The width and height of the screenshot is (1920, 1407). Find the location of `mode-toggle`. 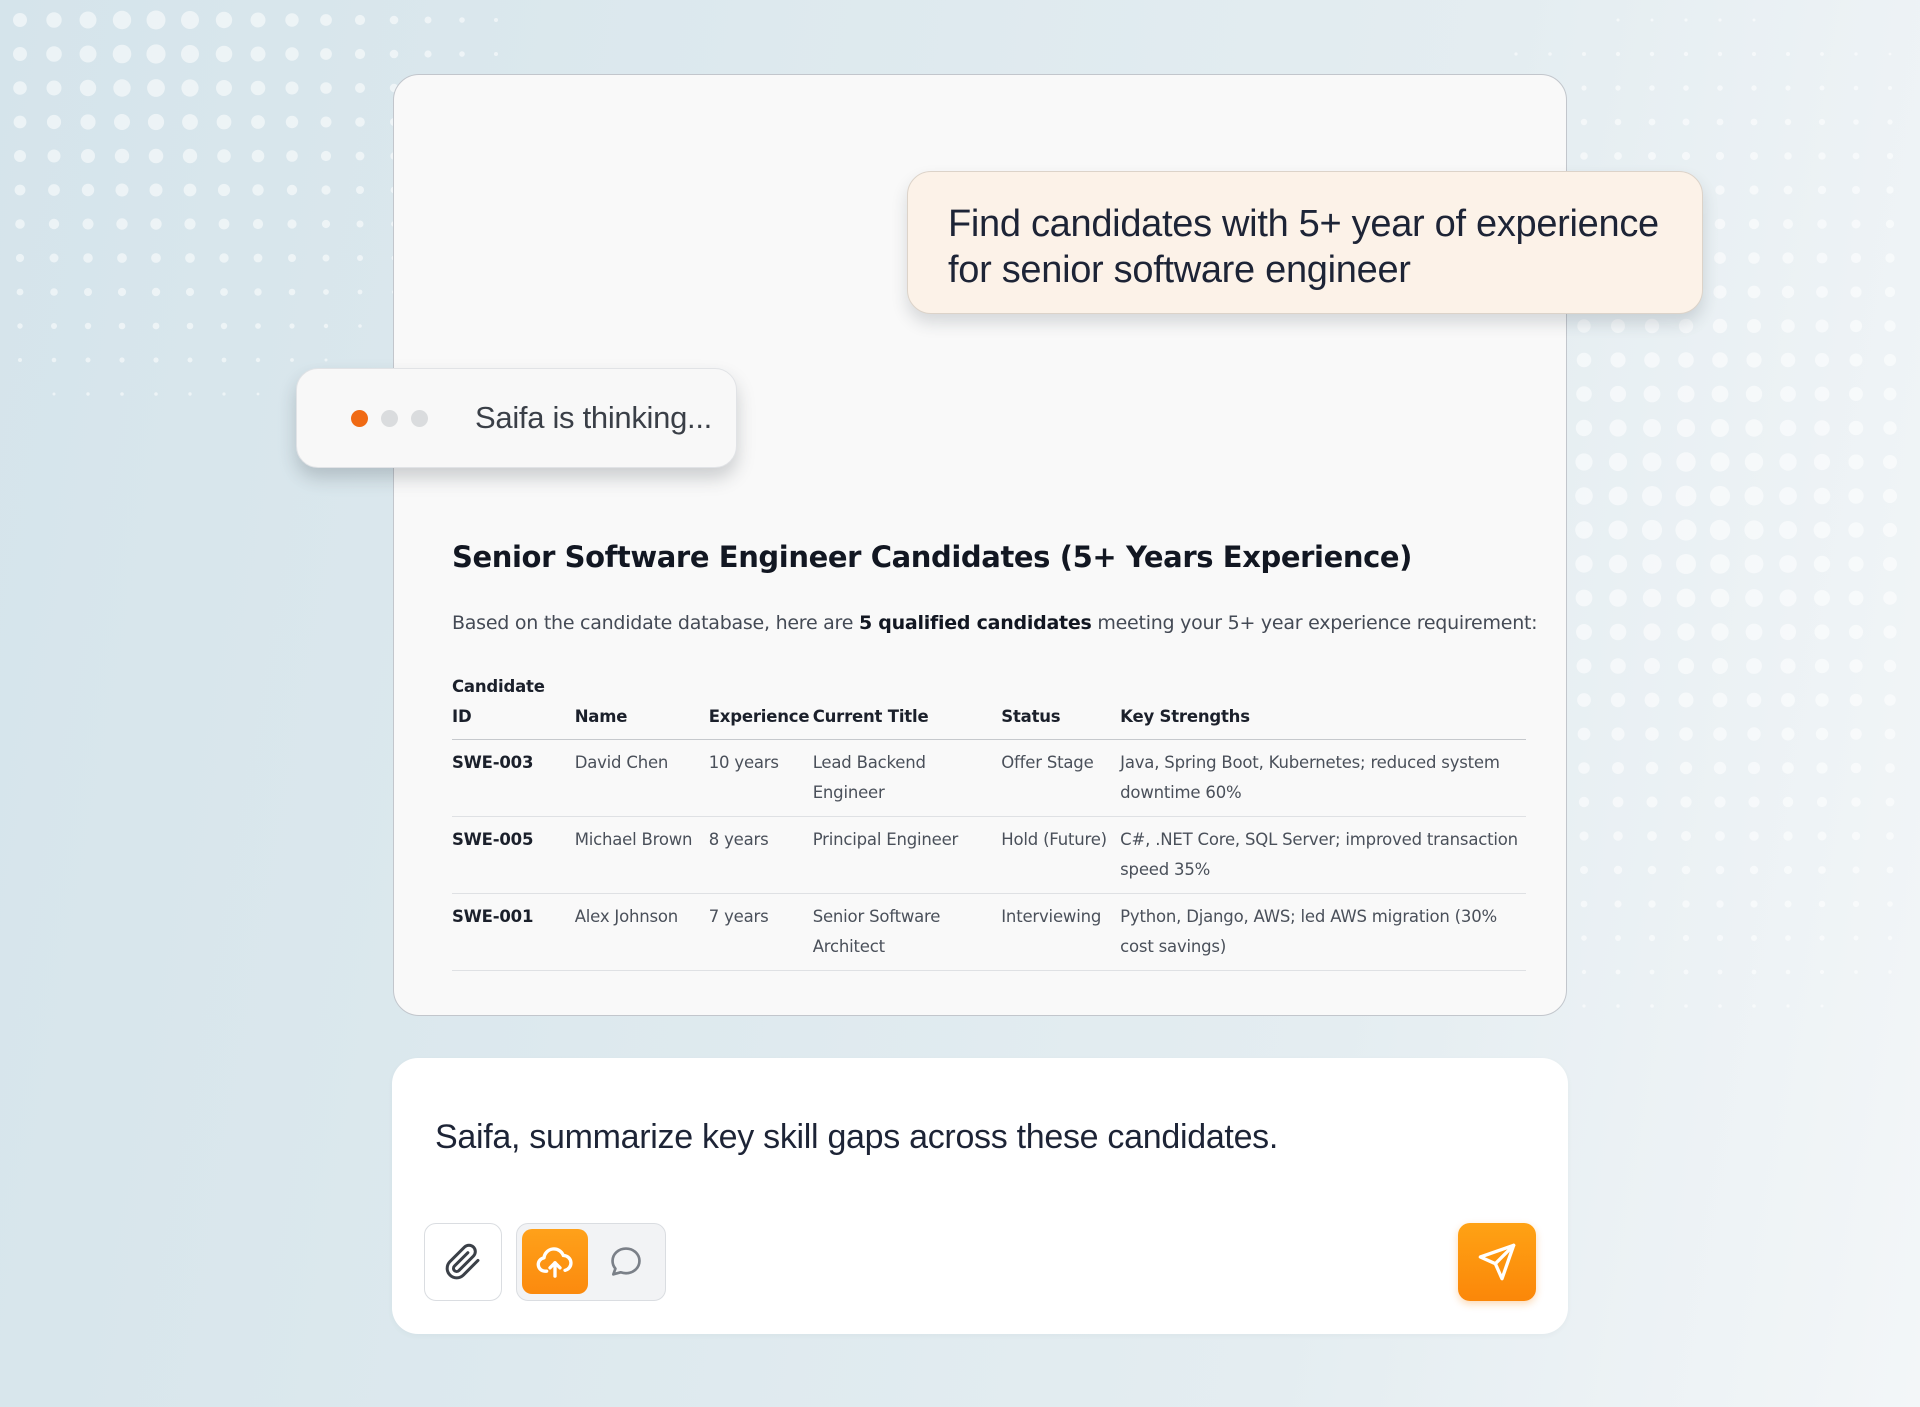

mode-toggle is located at coordinates (591, 1262).